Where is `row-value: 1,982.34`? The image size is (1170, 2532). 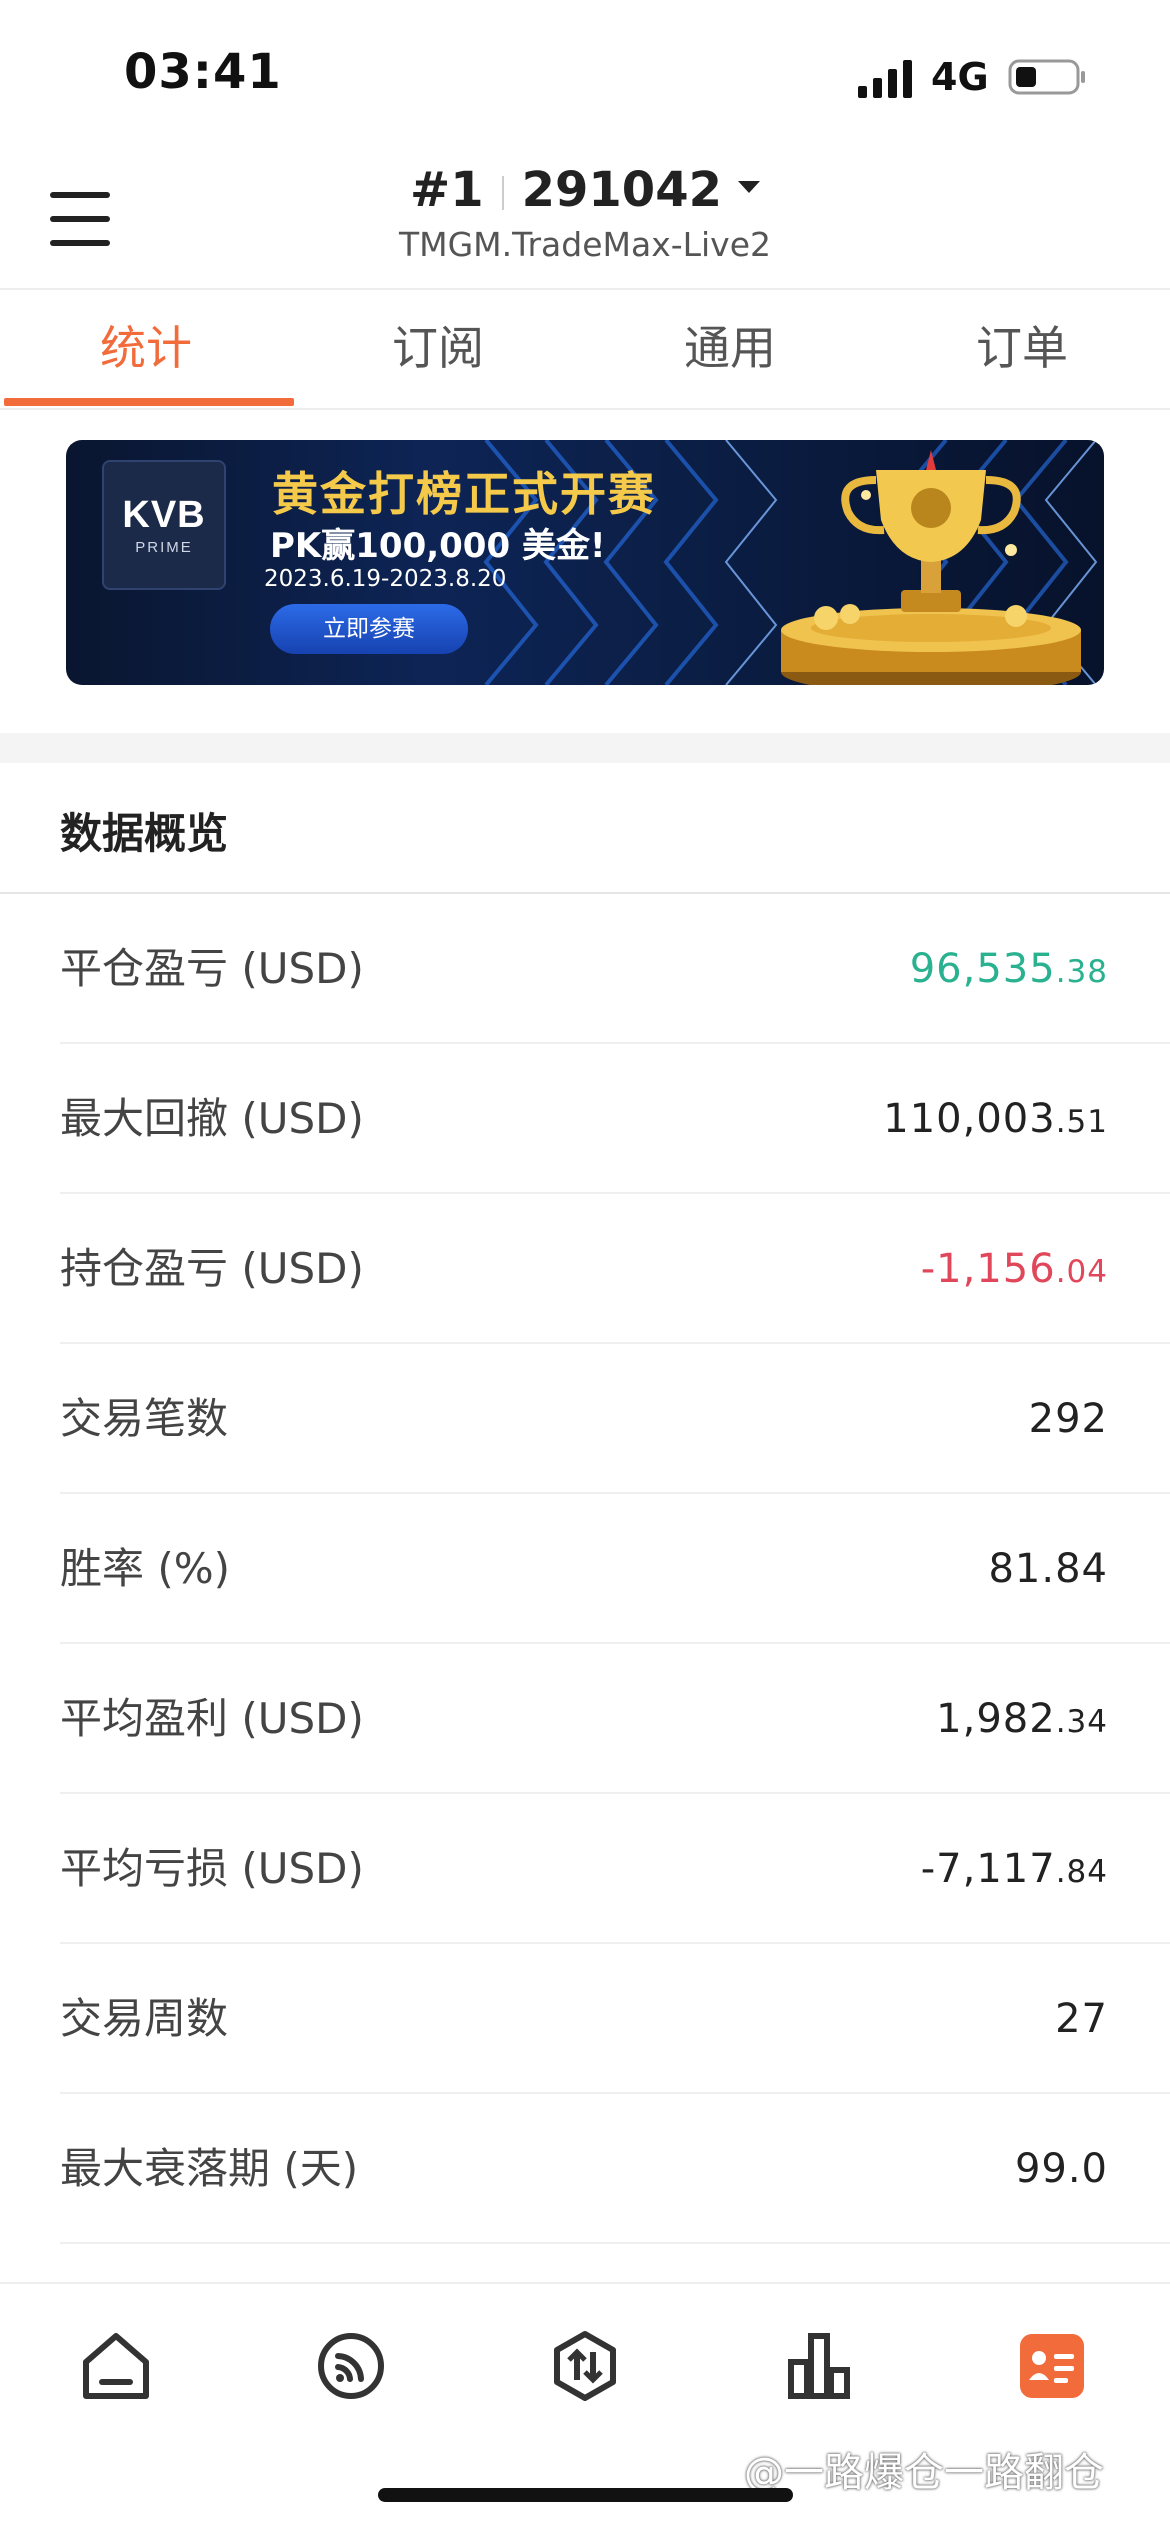 row-value: 1,982.34 is located at coordinates (1022, 1719).